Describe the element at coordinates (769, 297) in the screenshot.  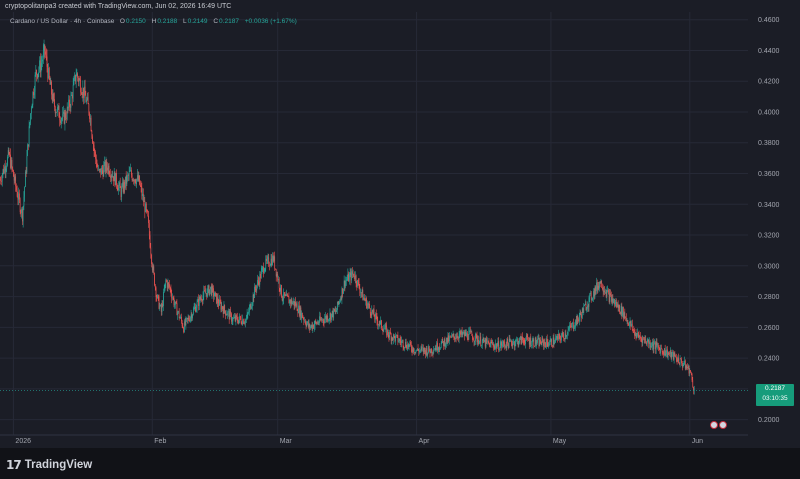
I see `y-tick-label: 0.2800` at that location.